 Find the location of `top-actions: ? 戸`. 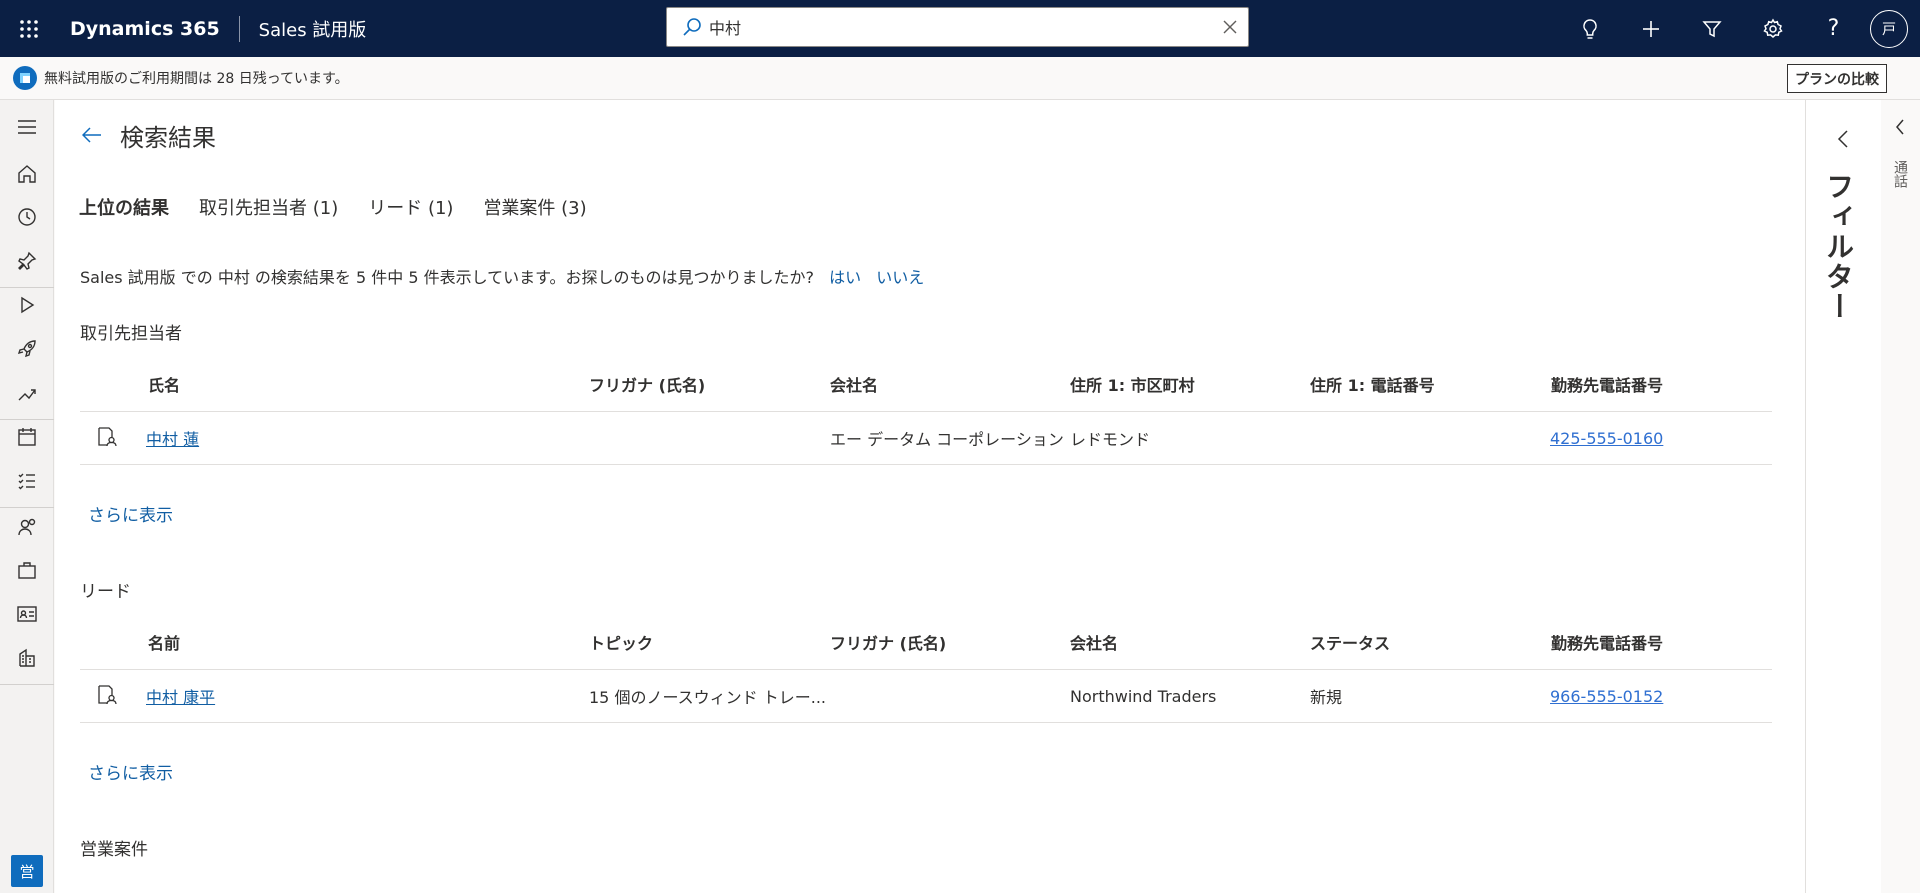

top-actions: ? 戸 is located at coordinates (1739, 28).